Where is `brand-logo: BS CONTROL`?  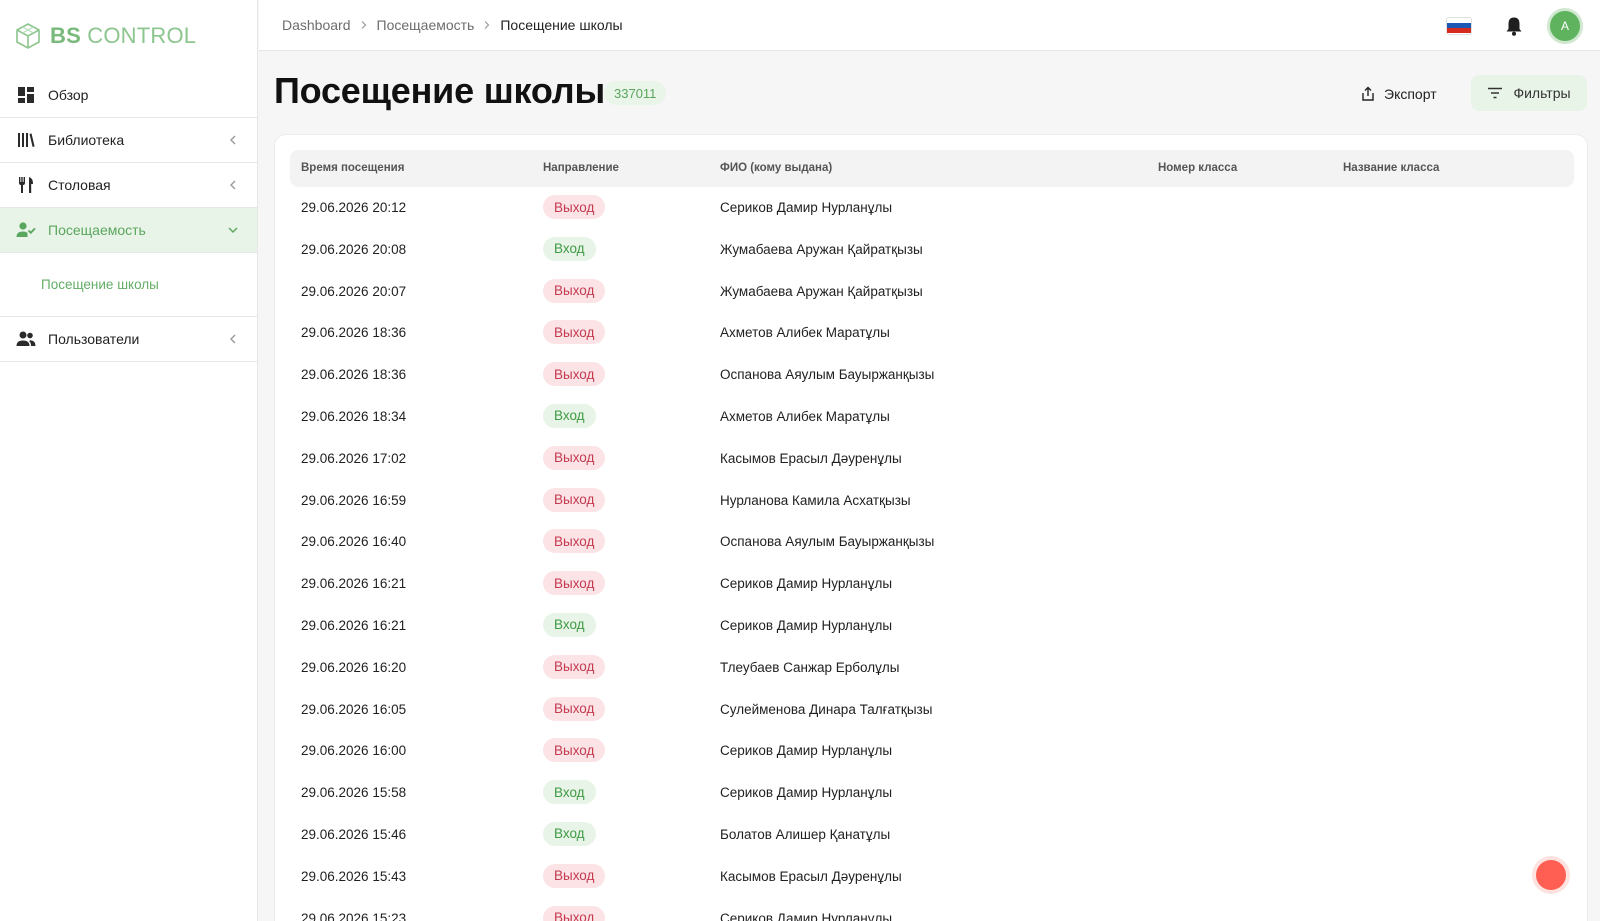
brand-logo: BS CONTROL is located at coordinates (128, 36).